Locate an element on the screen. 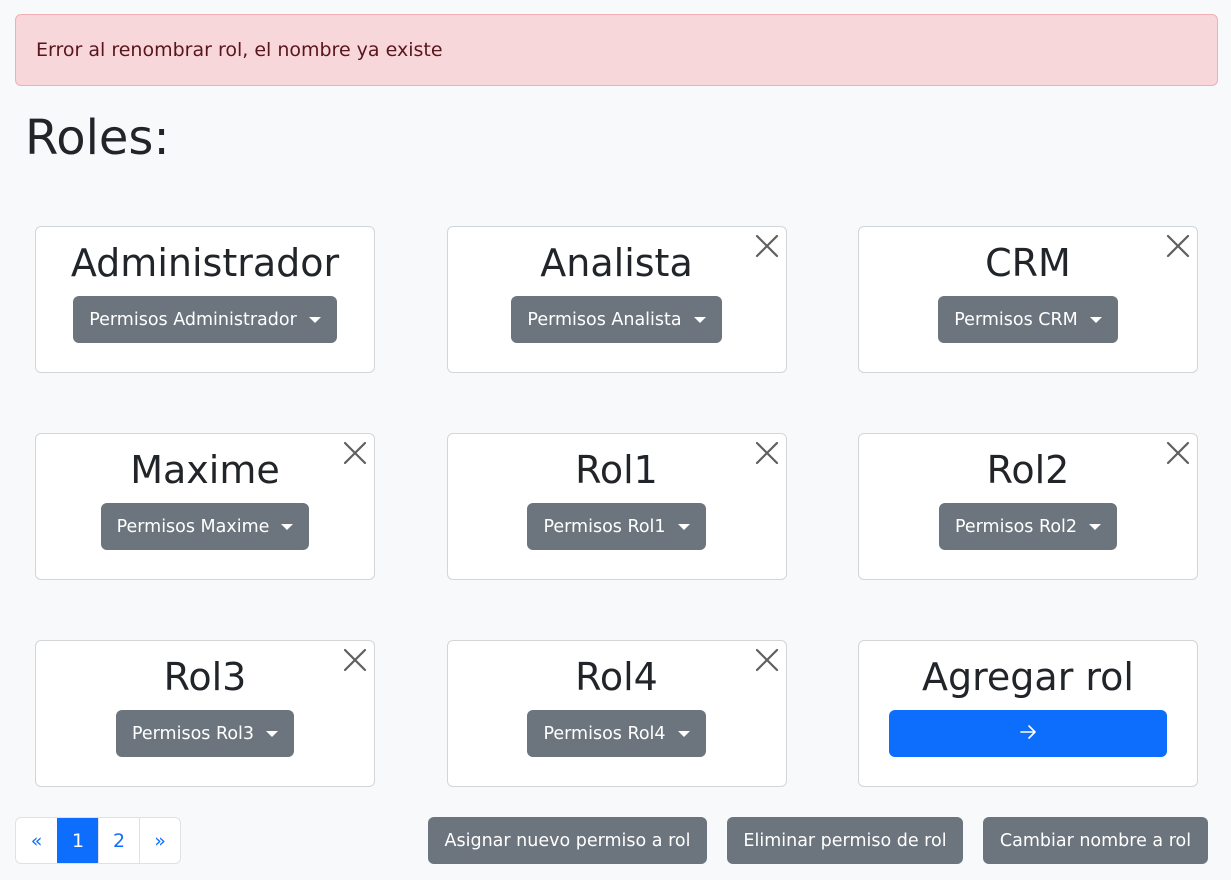  permissions-dropdown-button: Permisos Rol1 is located at coordinates (616, 526).